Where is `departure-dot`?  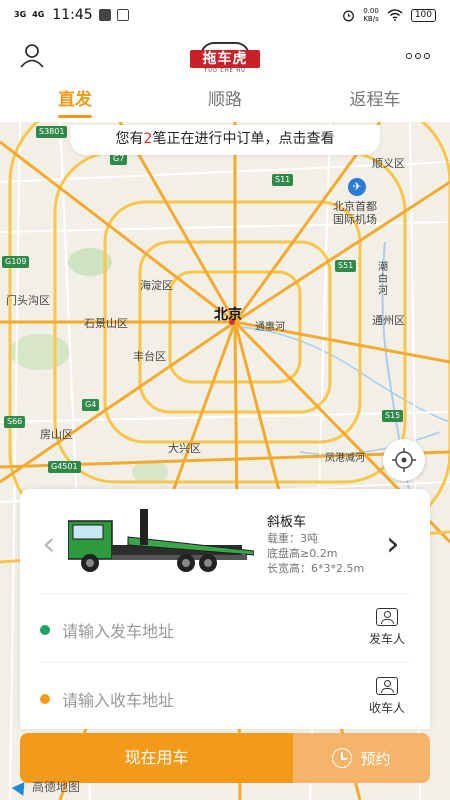
departure-dot is located at coordinates (45, 630).